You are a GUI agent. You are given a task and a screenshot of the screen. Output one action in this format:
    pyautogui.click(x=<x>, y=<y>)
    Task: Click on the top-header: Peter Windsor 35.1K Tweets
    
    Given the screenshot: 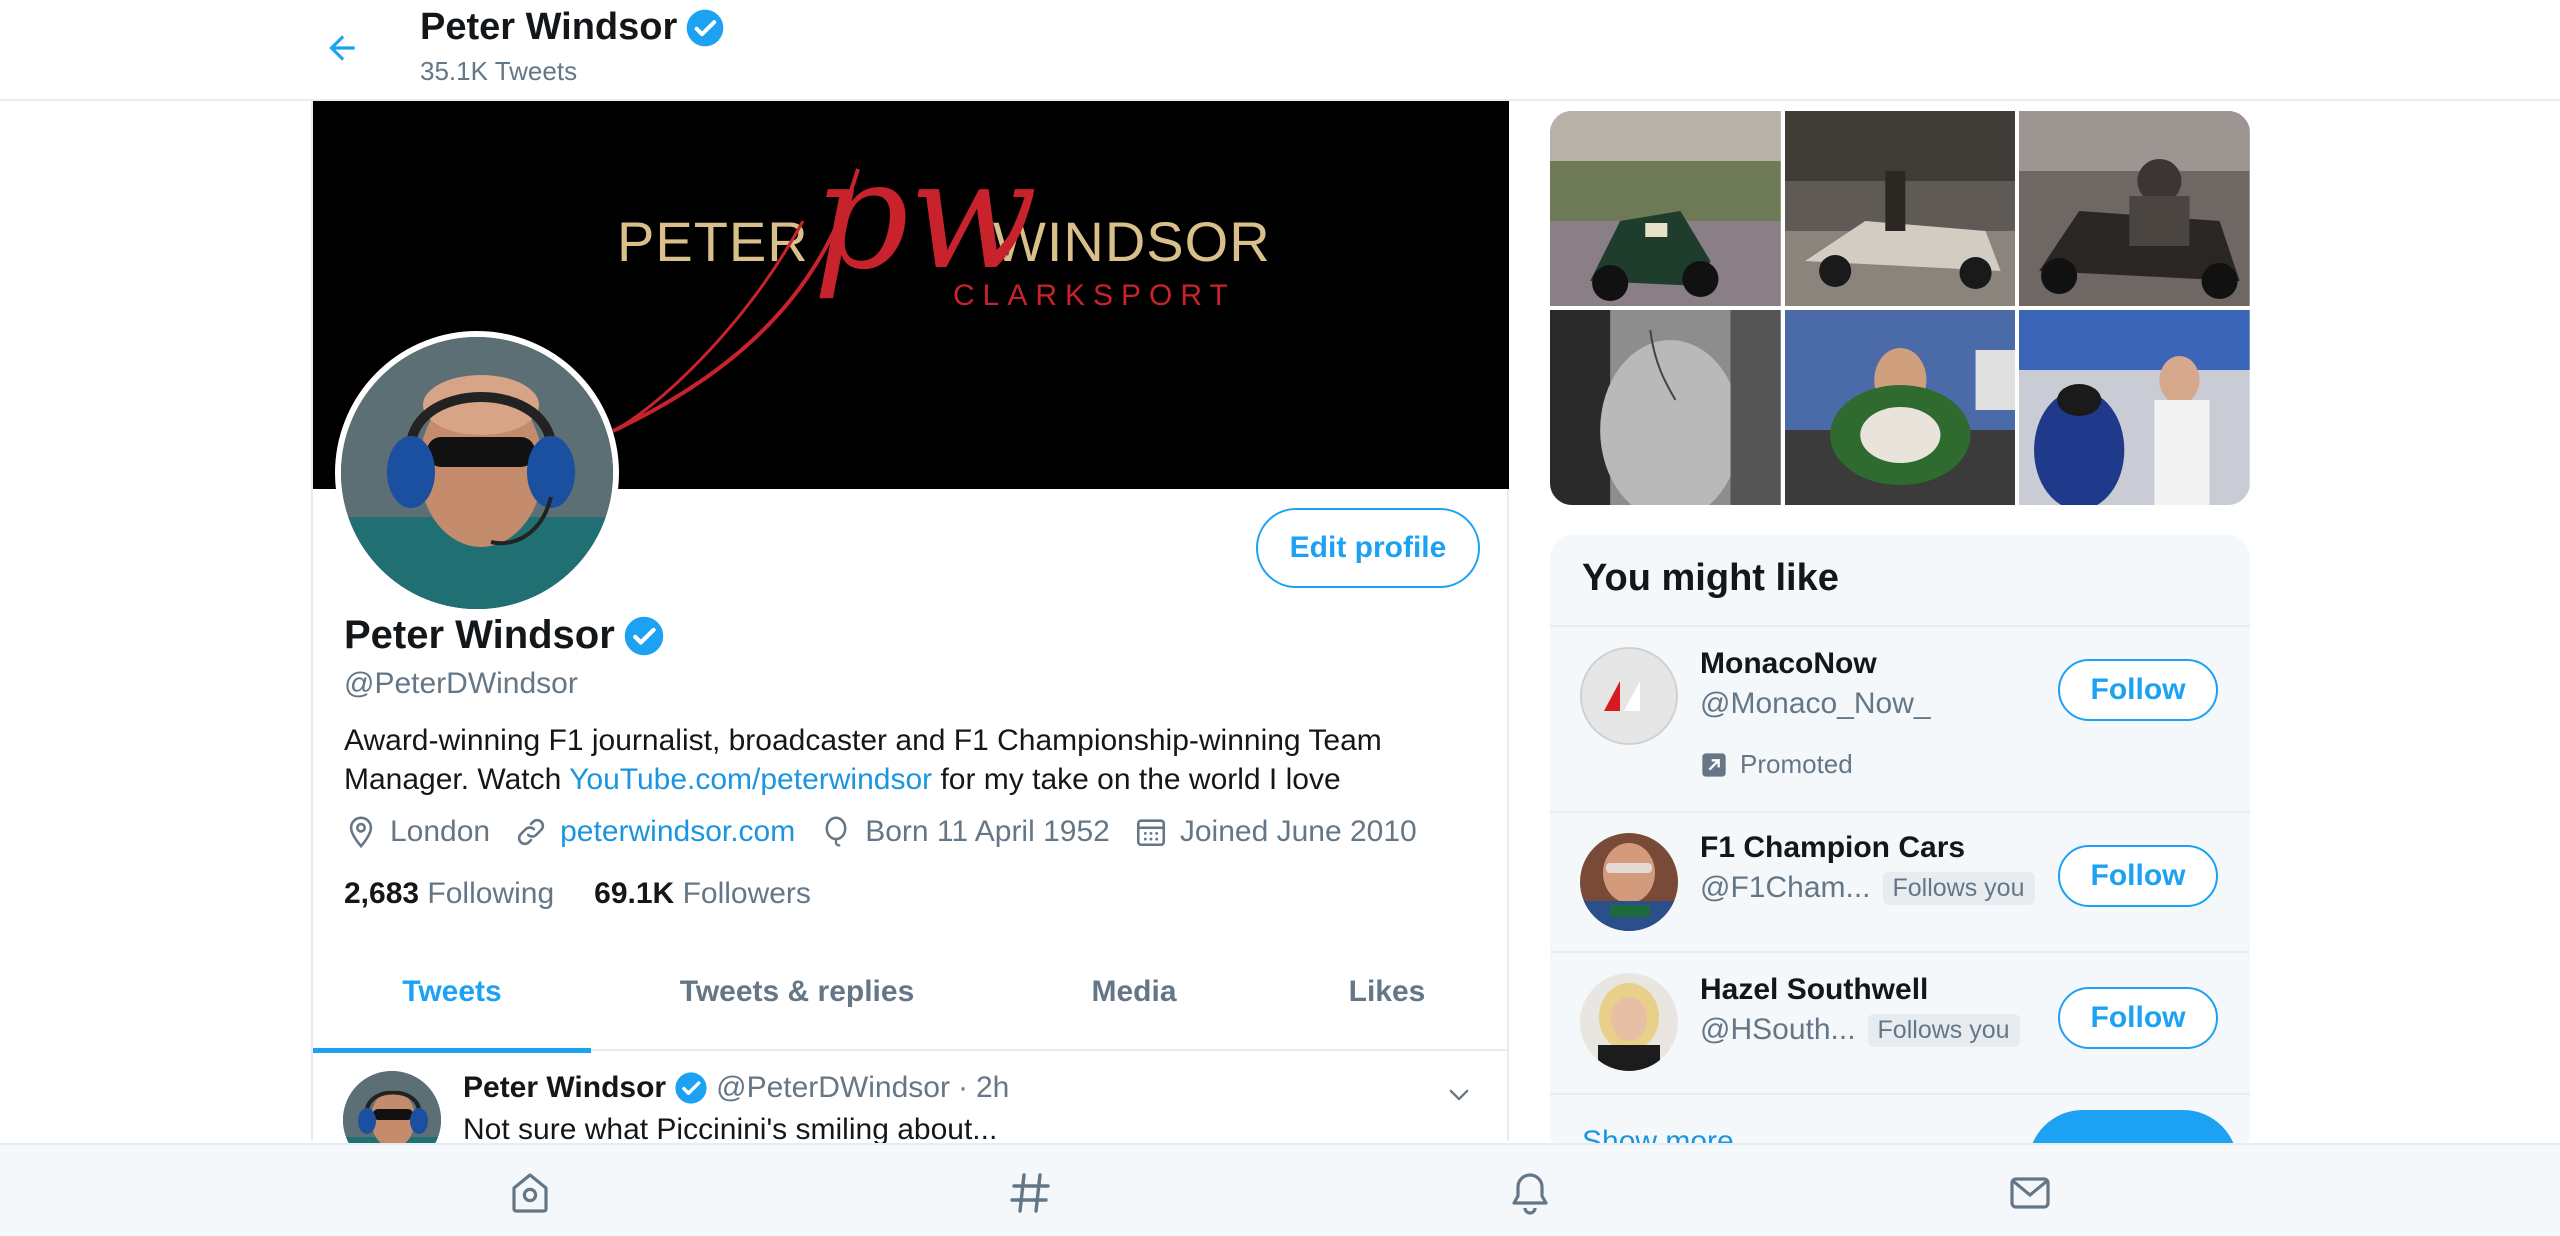 What is the action you would take?
    pyautogui.click(x=1280, y=50)
    